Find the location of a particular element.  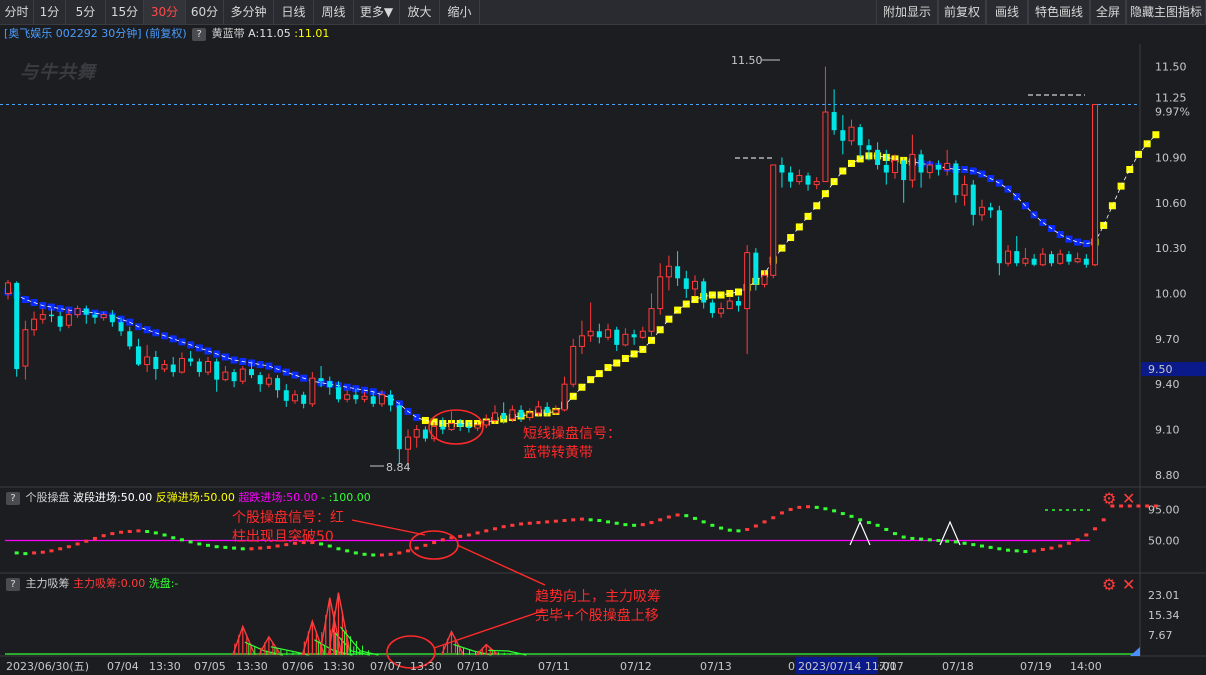

last-price-tag: 11.25 is located at coordinates (1171, 97).